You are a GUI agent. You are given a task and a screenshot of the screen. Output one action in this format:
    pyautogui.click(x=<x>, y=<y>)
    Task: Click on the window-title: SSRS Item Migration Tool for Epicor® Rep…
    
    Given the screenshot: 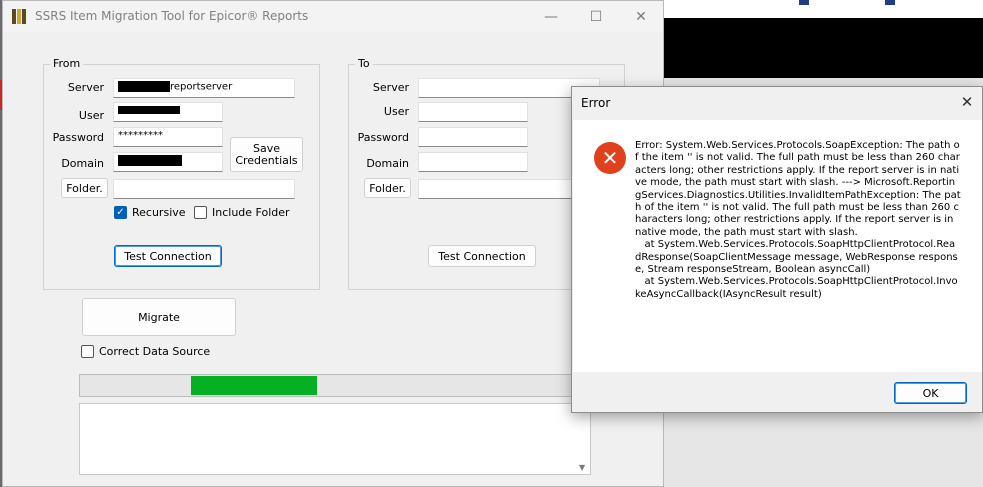 What is the action you would take?
    pyautogui.click(x=172, y=16)
    